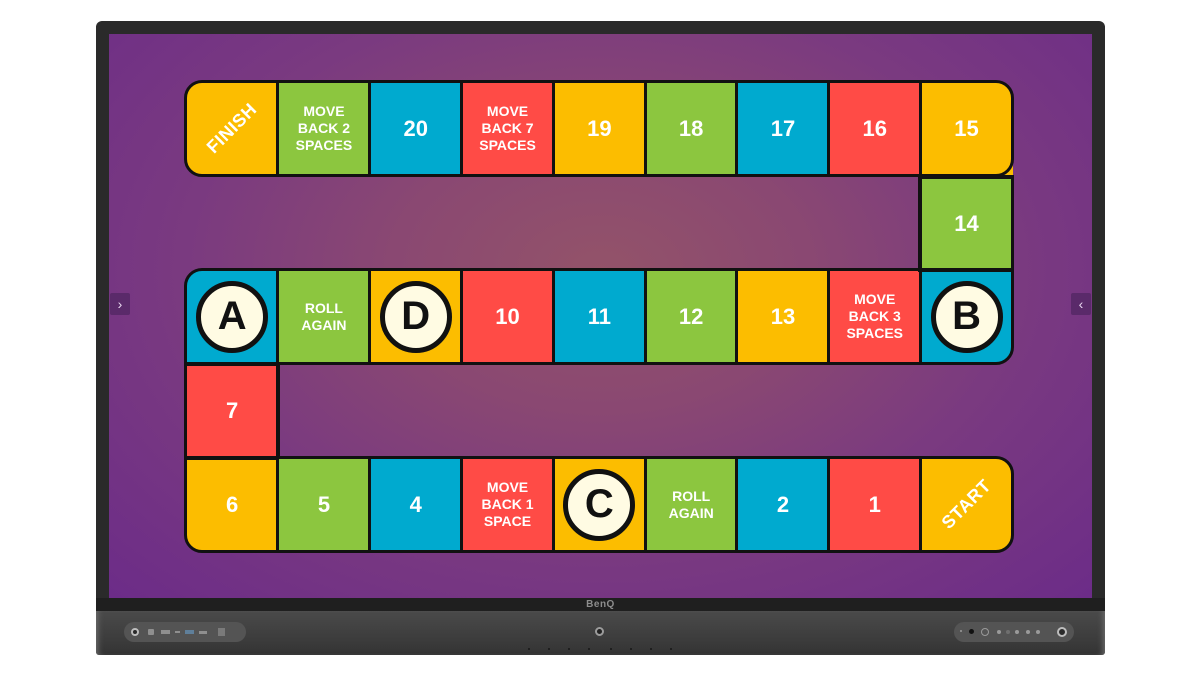 This screenshot has width=1200, height=685. I want to click on home-button, so click(999, 632).